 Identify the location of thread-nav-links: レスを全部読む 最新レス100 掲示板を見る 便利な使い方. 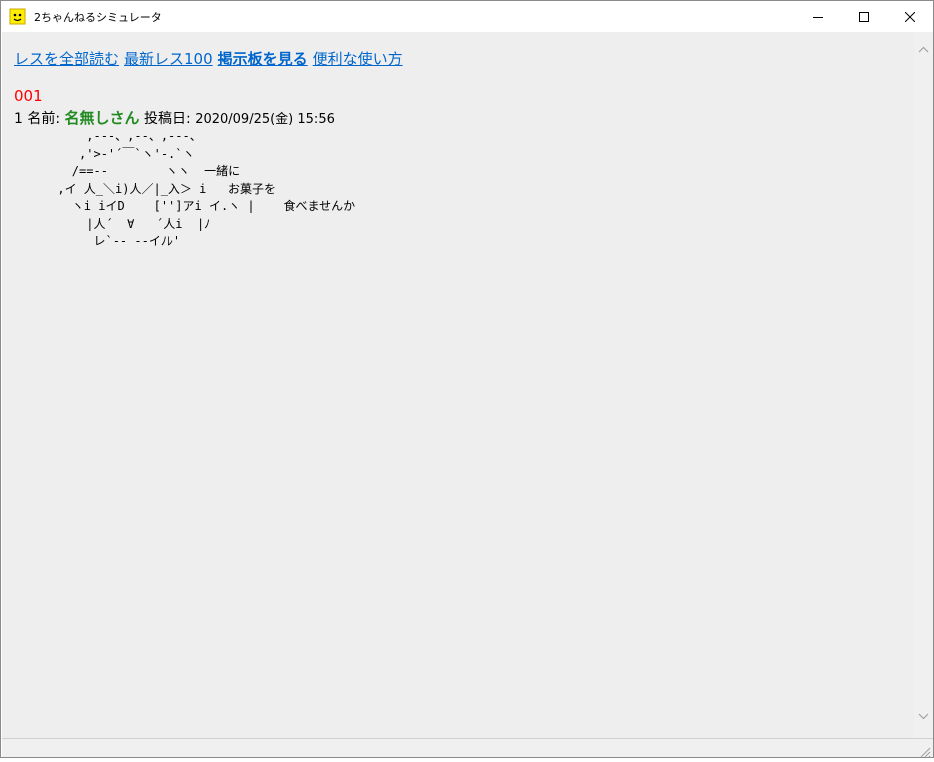
(211, 58).